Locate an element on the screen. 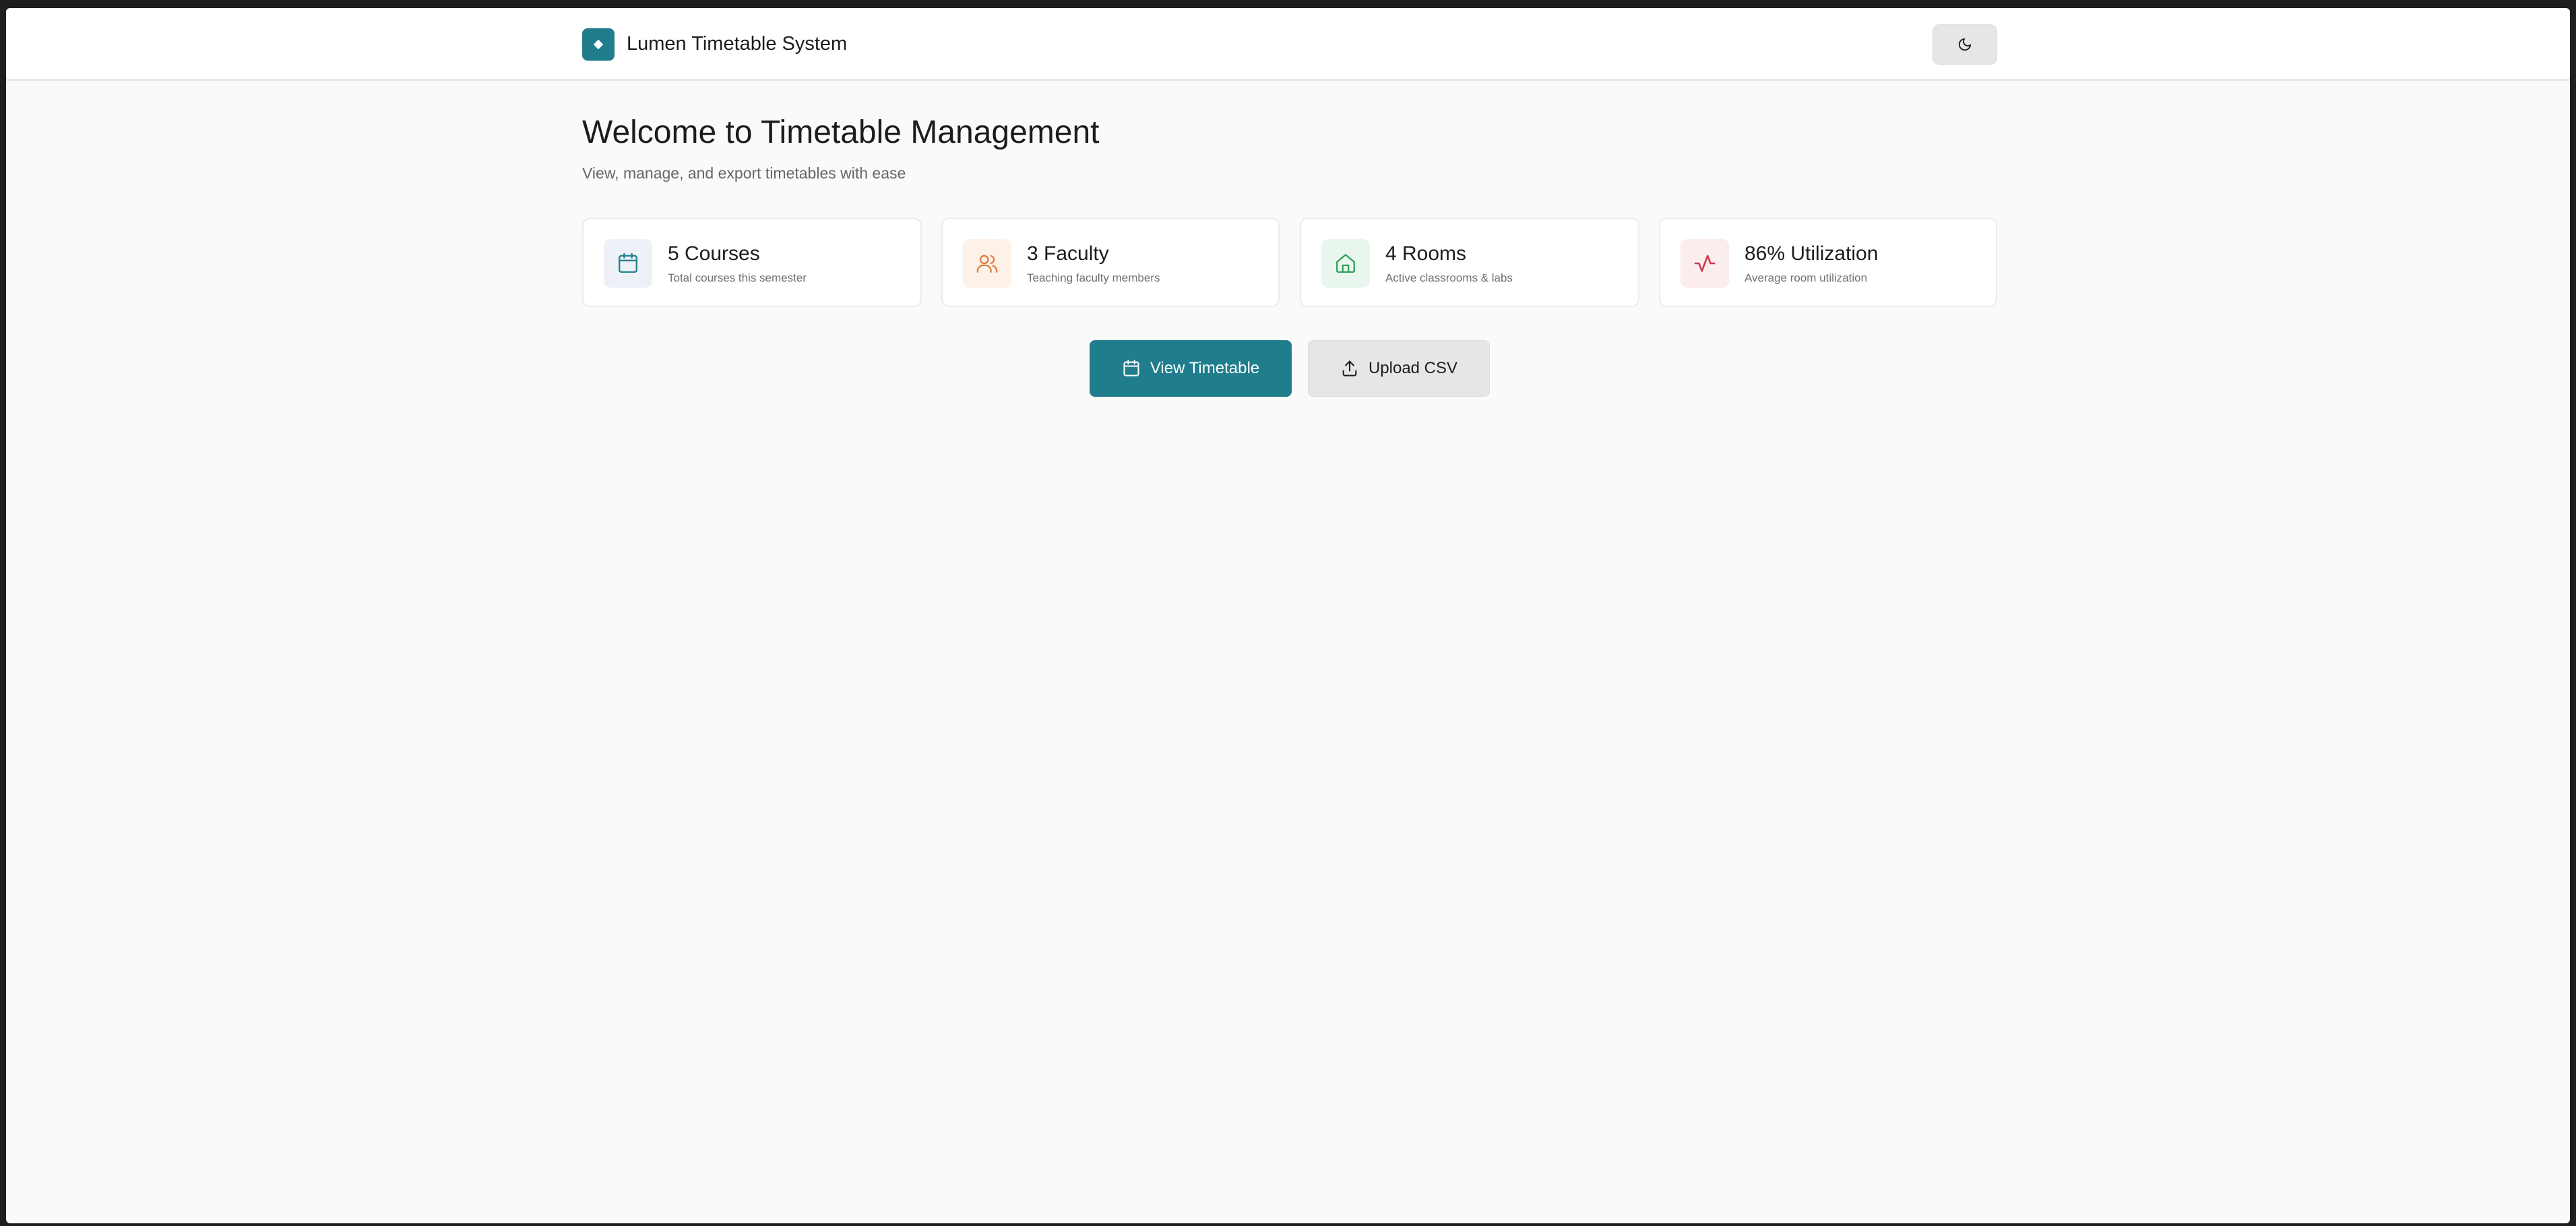  stat-card-faculty: 3 Faculty Teaching faculty members is located at coordinates (1110, 262).